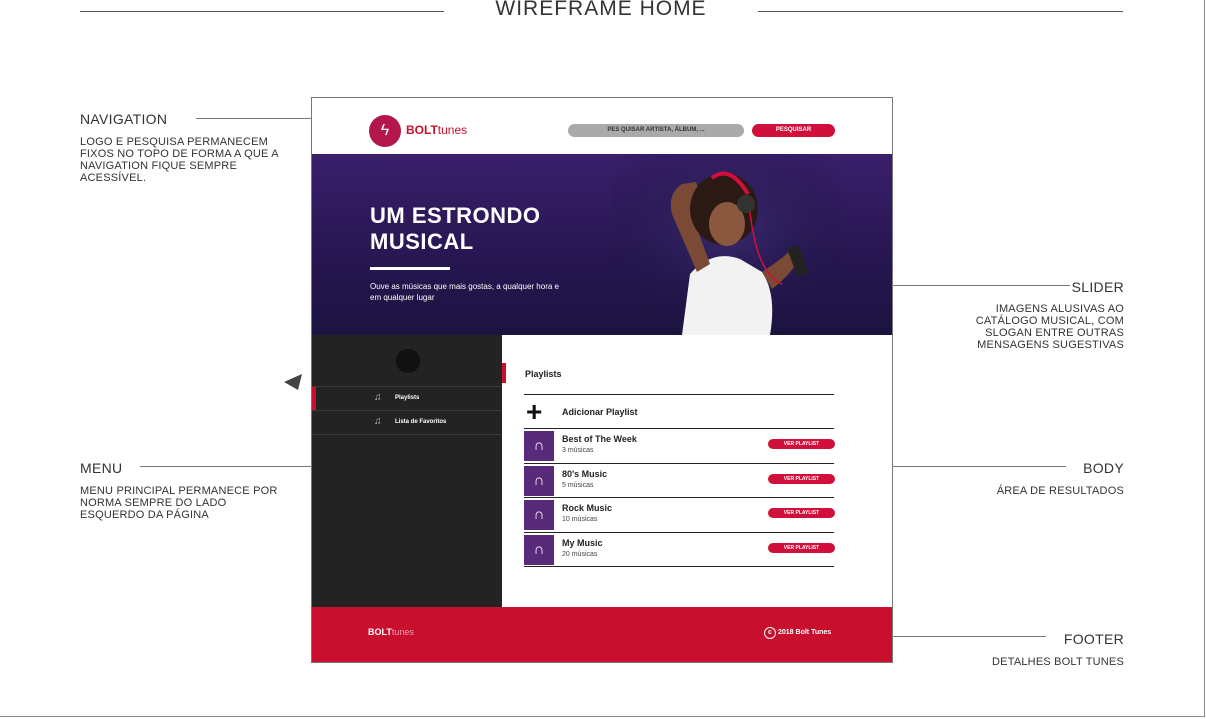  Describe the element at coordinates (293, 382) in the screenshot. I see `cursor-arrow-icon` at that location.